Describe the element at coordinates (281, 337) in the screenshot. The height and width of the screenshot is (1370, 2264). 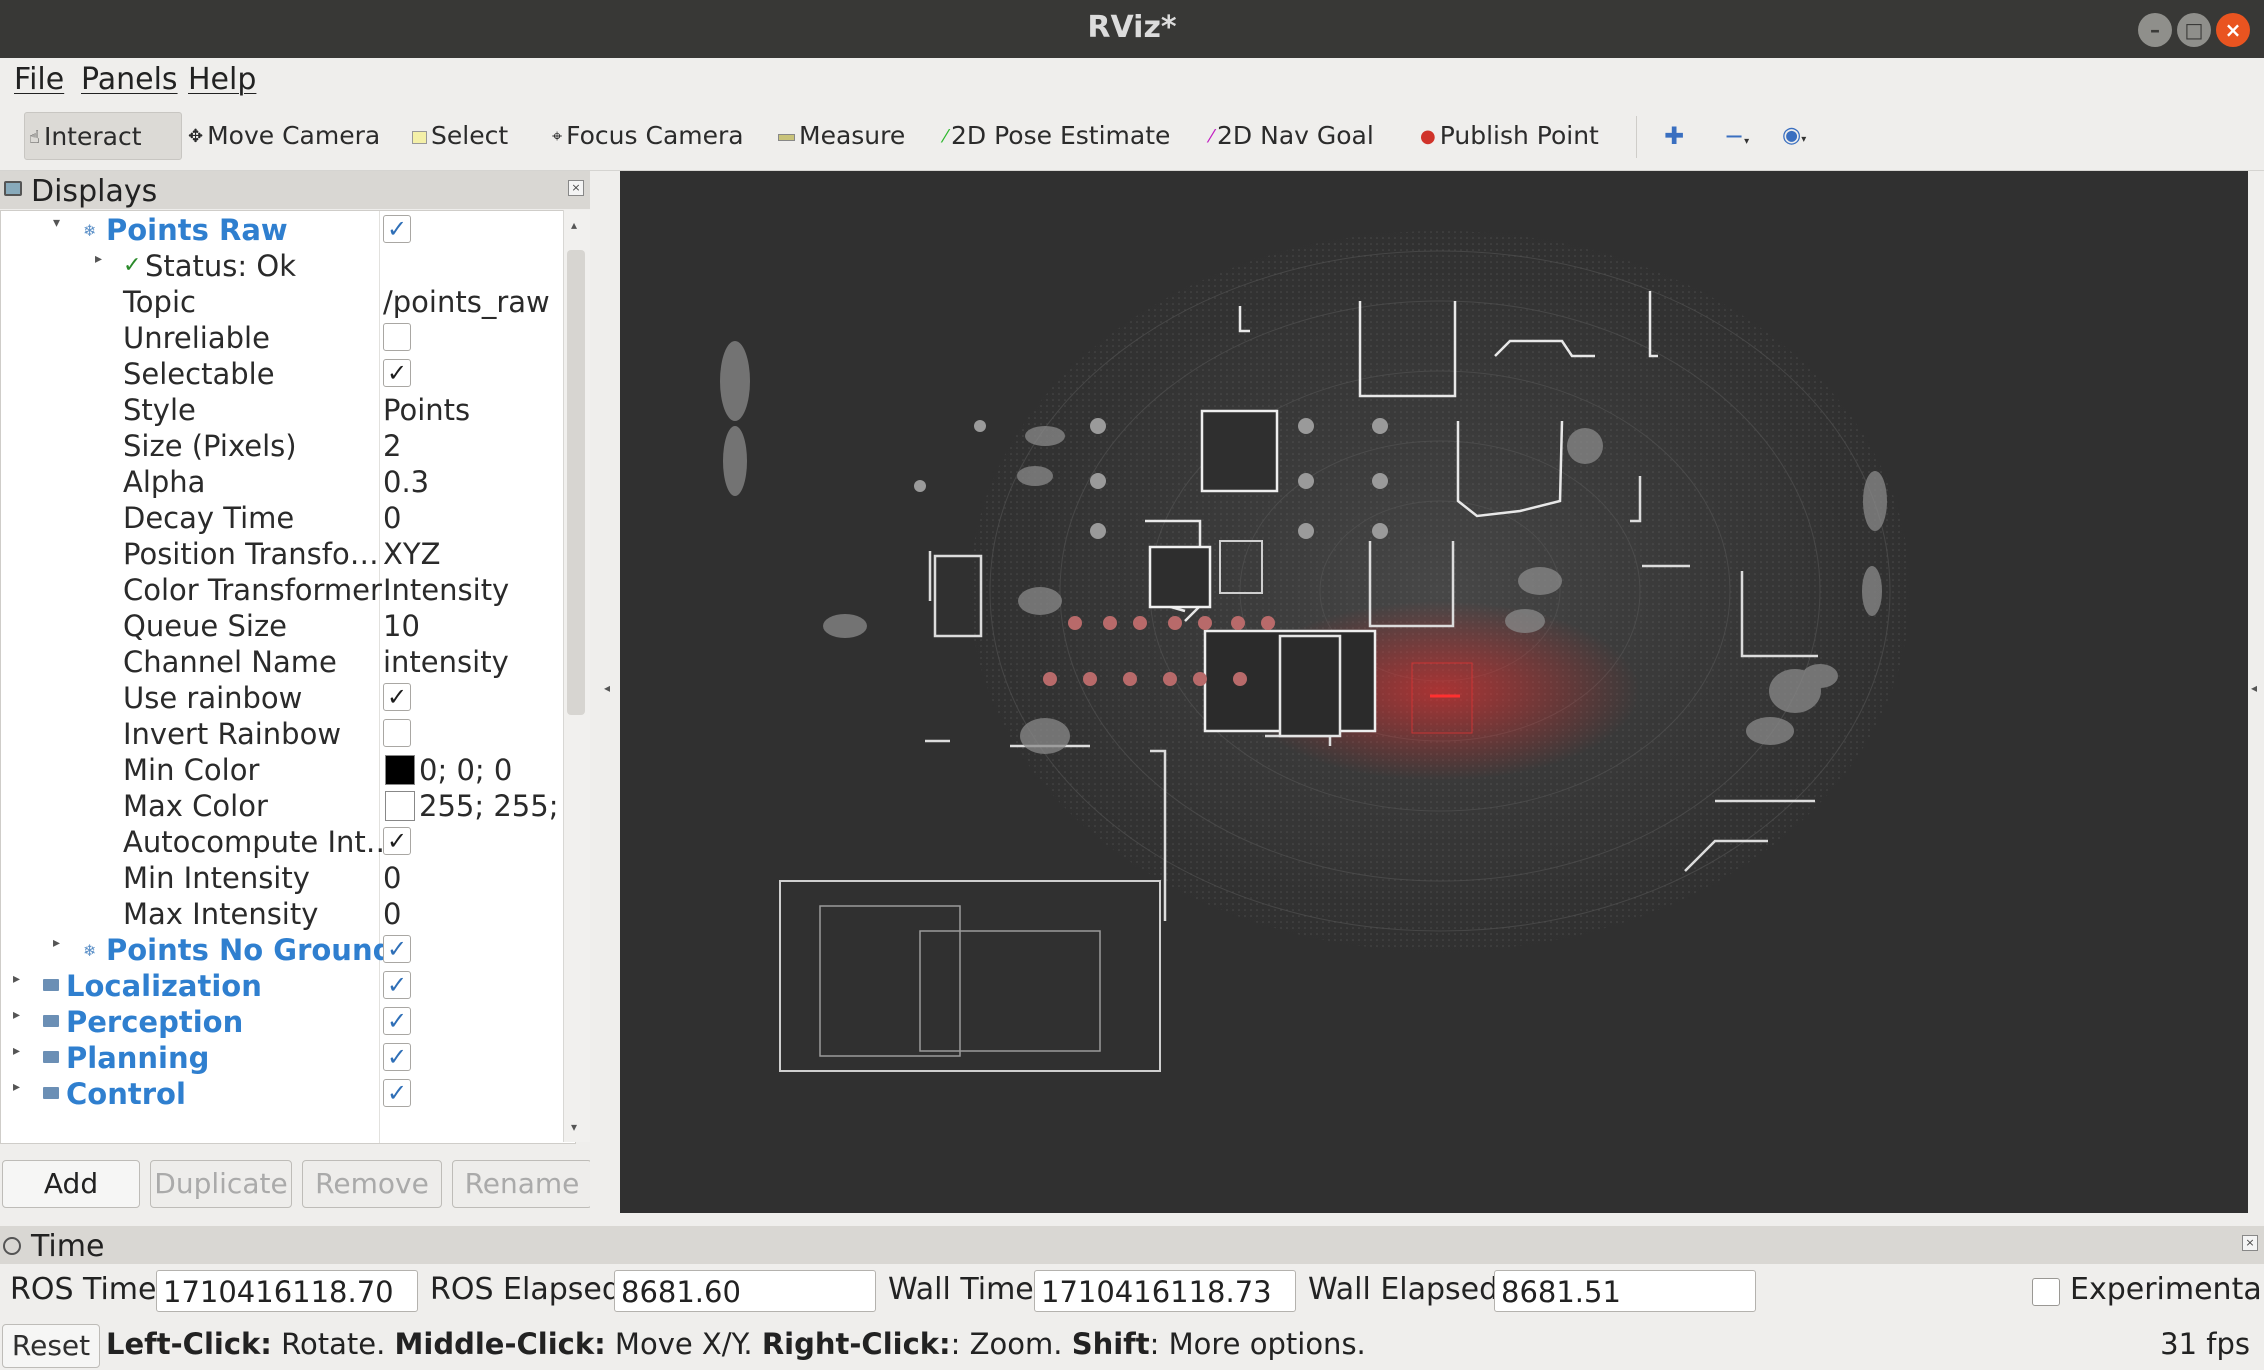
I see `property-row: Unreliable` at that location.